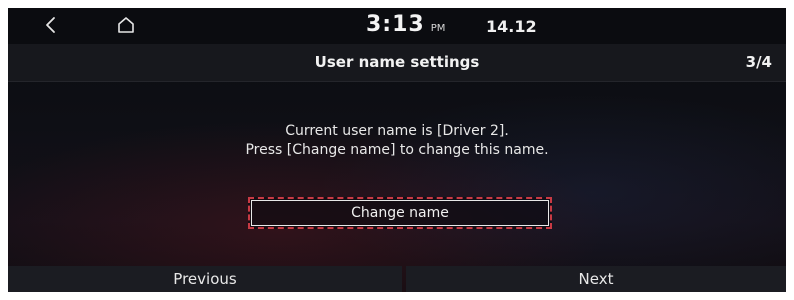  Describe the element at coordinates (51, 25) in the screenshot. I see `chevron-left-icon` at that location.